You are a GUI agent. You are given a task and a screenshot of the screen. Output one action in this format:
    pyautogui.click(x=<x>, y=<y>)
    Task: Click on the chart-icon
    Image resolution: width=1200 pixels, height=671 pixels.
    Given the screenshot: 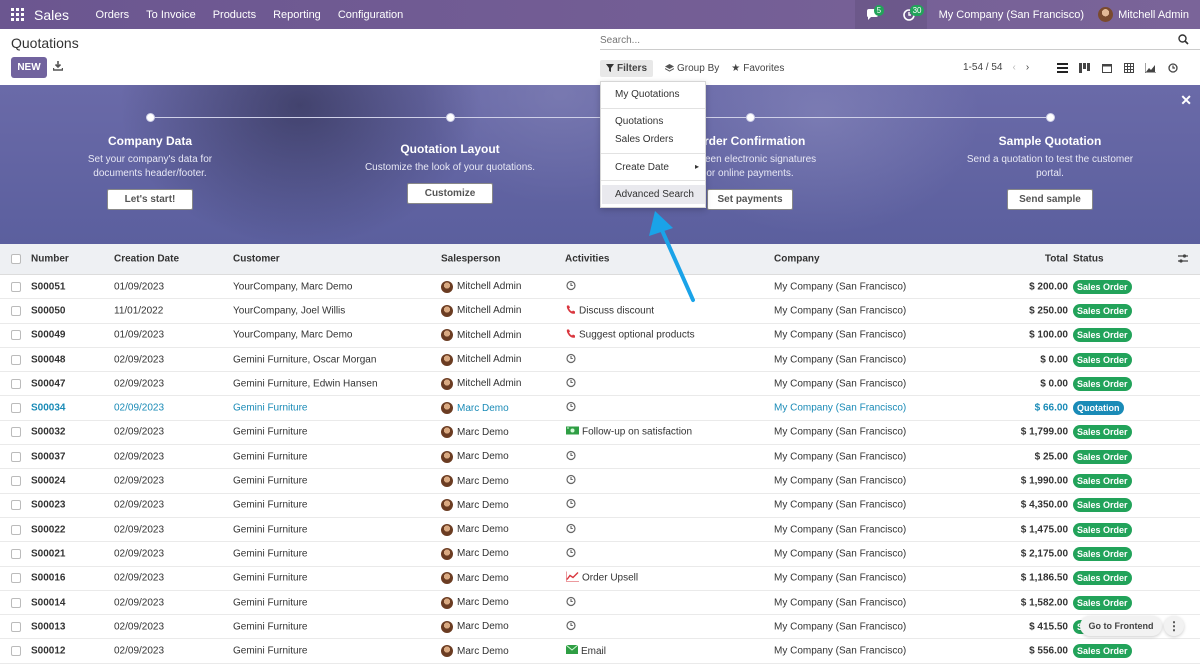 What is the action you would take?
    pyautogui.click(x=572, y=578)
    